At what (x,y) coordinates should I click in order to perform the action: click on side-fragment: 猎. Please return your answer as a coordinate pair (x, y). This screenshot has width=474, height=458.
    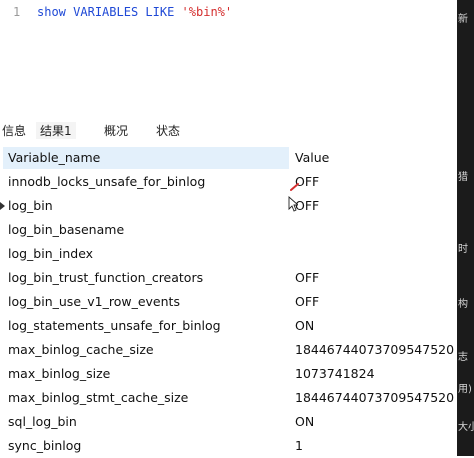
    Looking at the image, I should click on (463, 177).